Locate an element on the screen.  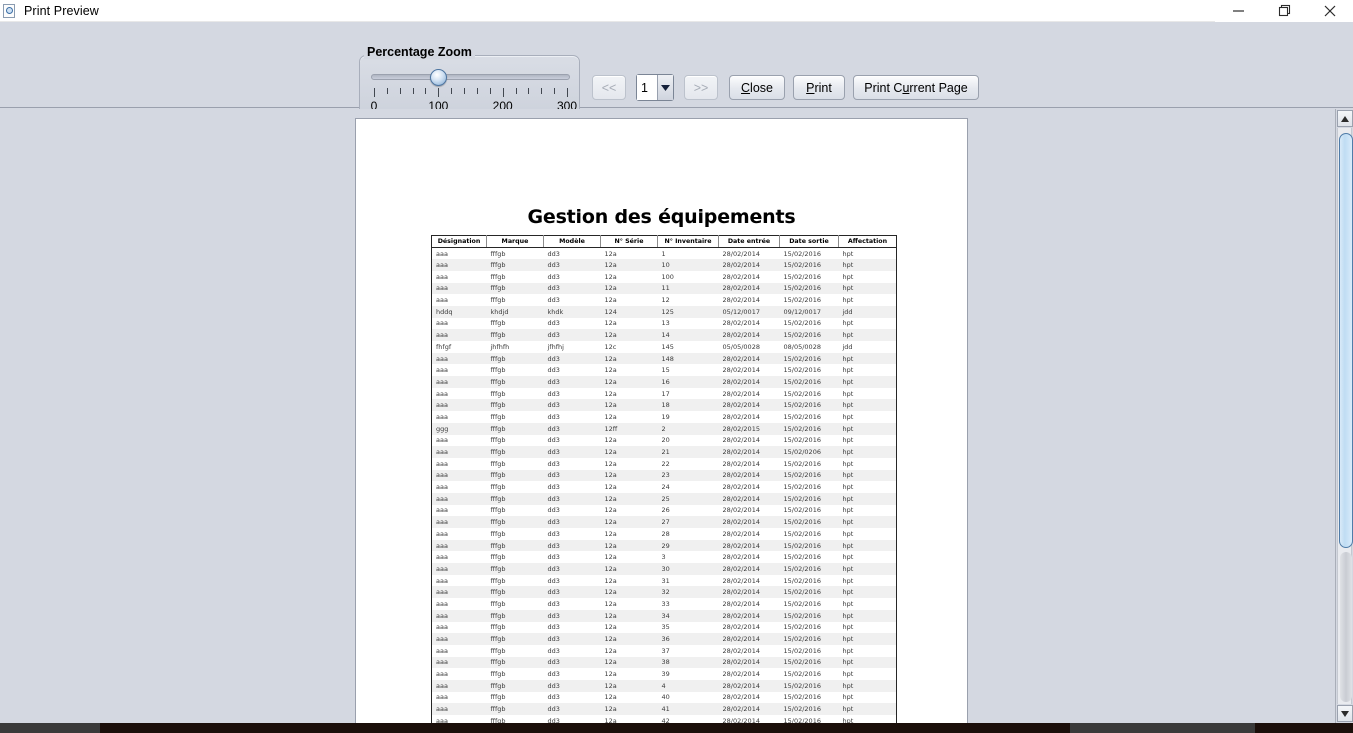
table-cell: jdd is located at coordinates (867, 311).